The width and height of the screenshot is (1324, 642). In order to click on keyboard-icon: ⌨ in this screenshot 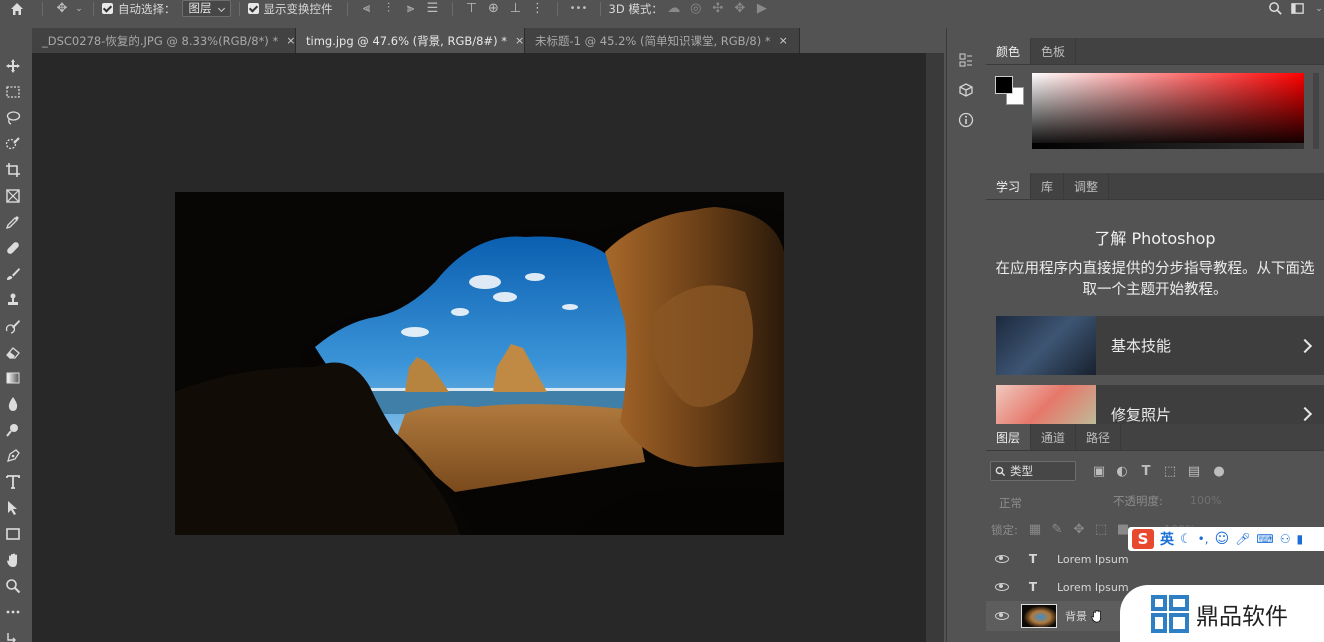, I will do `click(1264, 539)`.